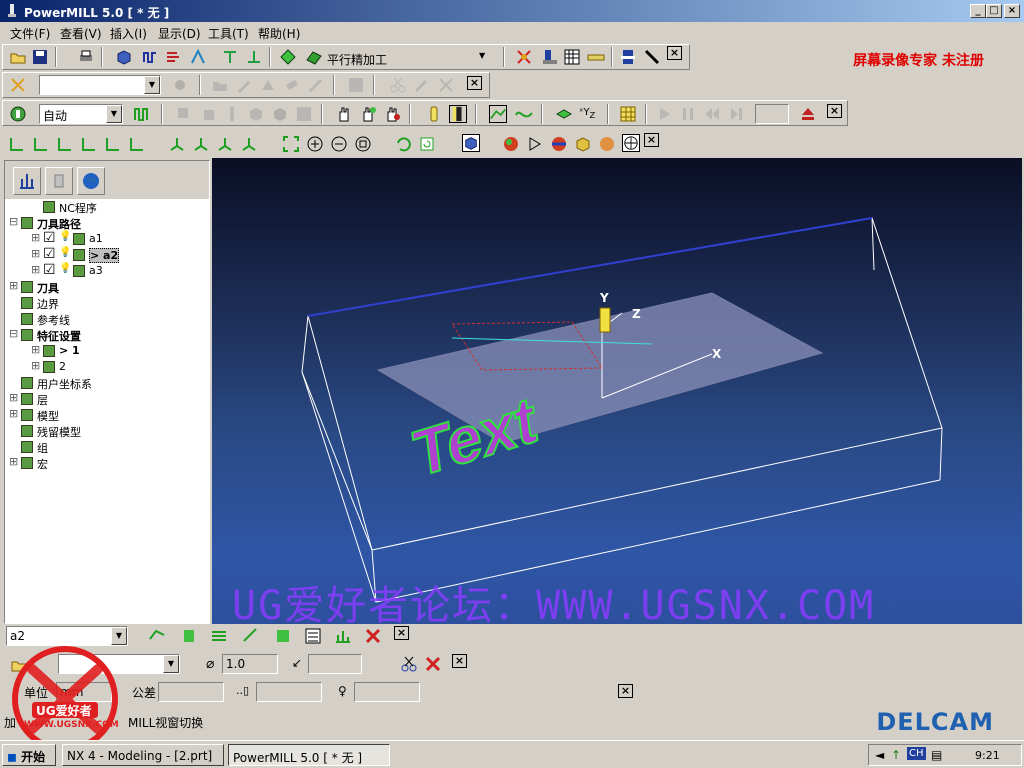  What do you see at coordinates (387, 692) in the screenshot?
I see `stepover-field` at bounding box center [387, 692].